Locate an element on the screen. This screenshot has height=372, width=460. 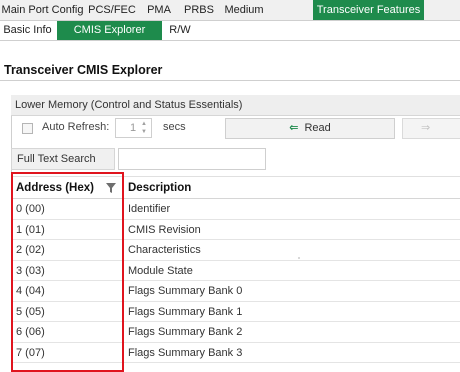
address-cell: 2 (02) is located at coordinates (30, 250).